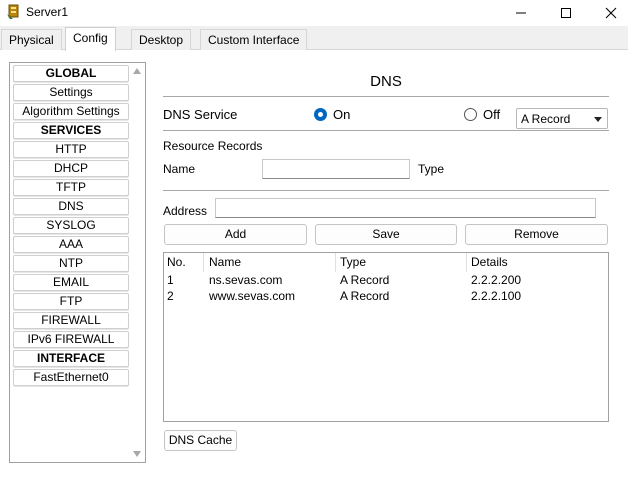  I want to click on title-bar: Server1, so click(314, 13).